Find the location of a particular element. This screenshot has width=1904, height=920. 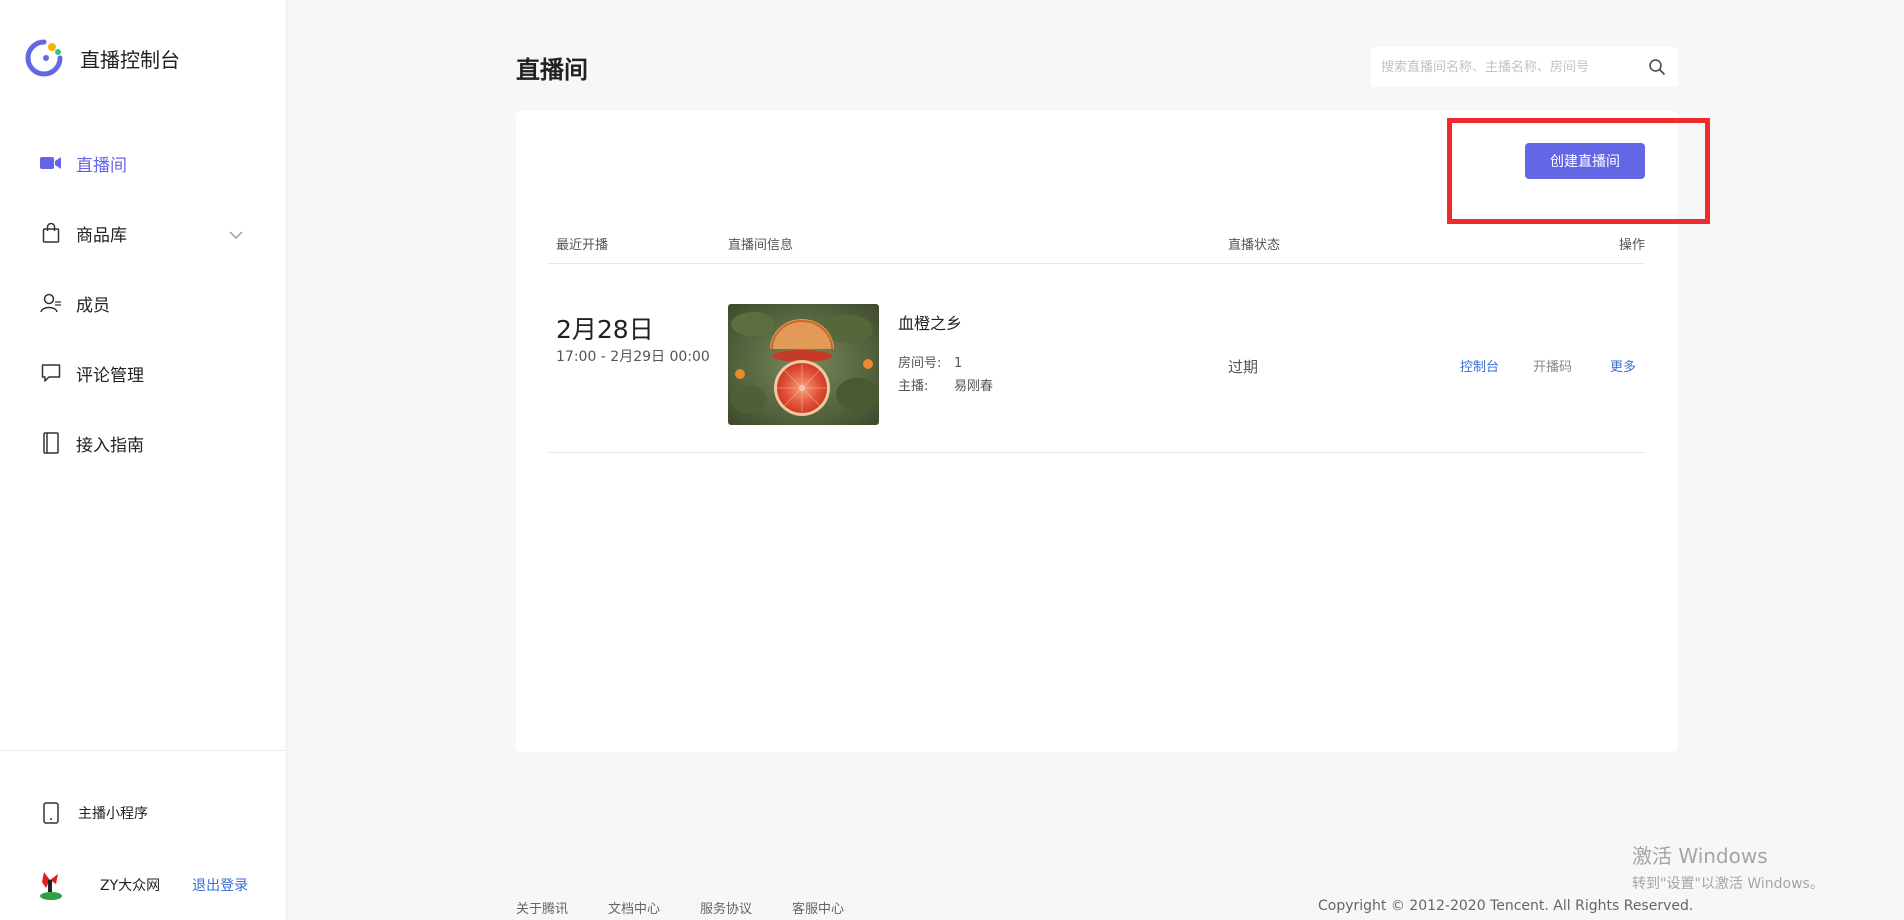

sidebar-item-live-room: 直播间 is located at coordinates (143, 163).